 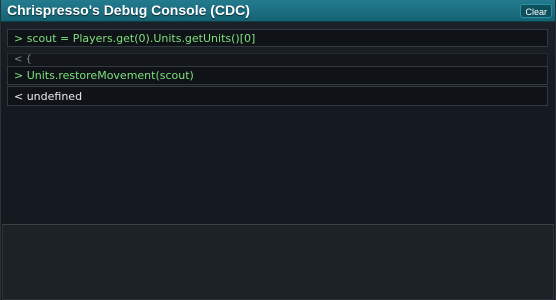 What do you see at coordinates (48, 96) in the screenshot?
I see `log-entry-text: < undefined` at bounding box center [48, 96].